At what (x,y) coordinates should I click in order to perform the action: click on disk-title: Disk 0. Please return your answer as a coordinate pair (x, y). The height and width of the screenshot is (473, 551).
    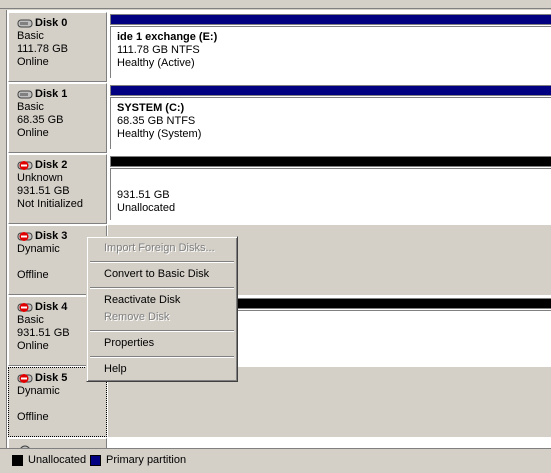
    Looking at the image, I should click on (51, 23).